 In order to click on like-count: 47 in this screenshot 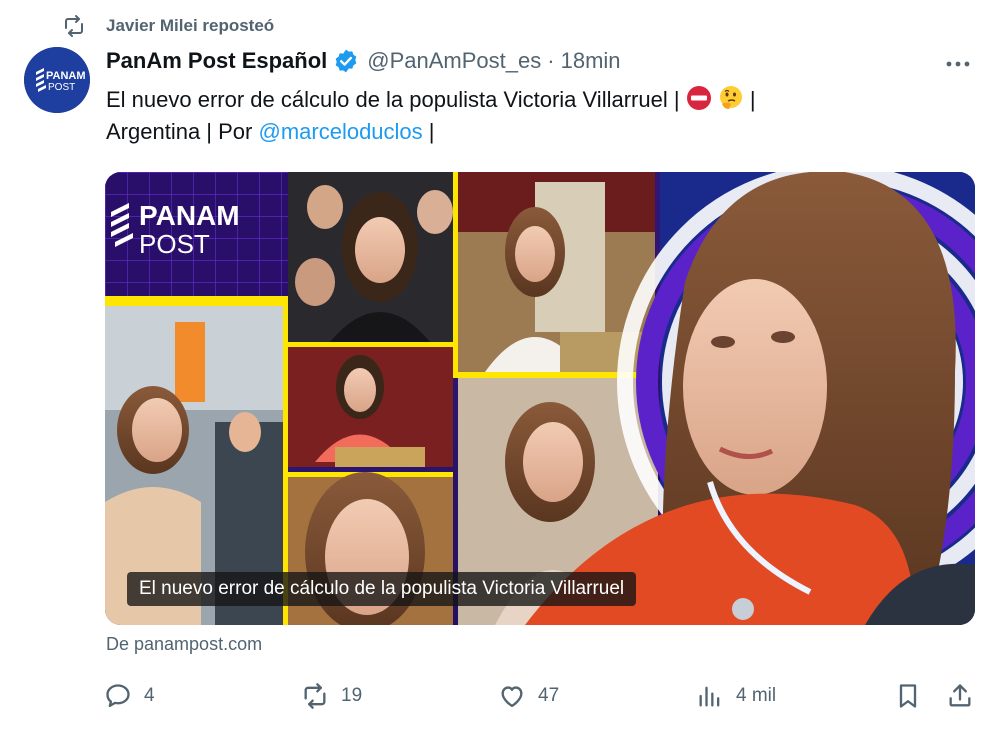, I will do `click(549, 695)`.